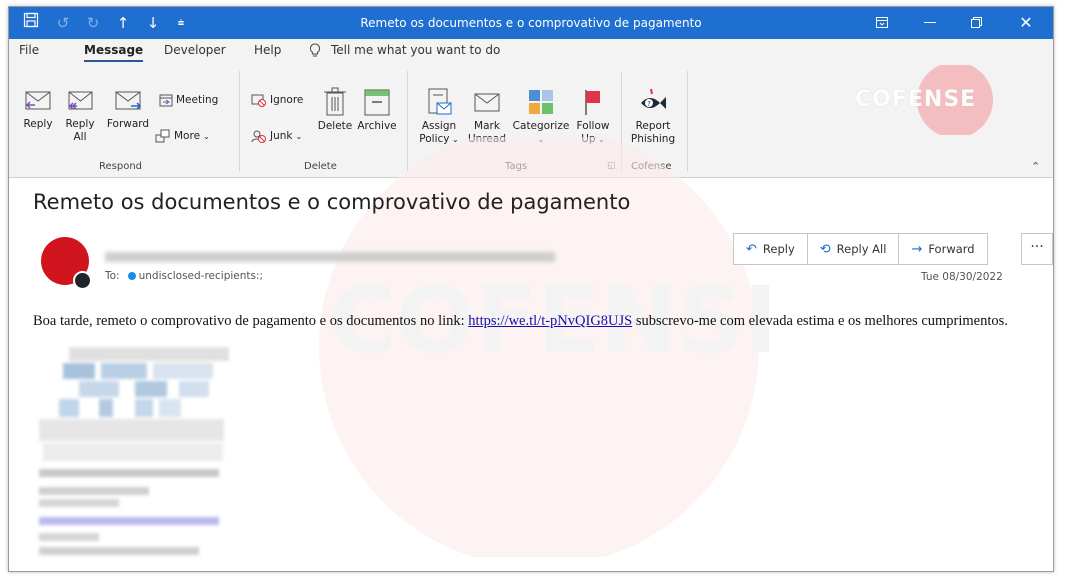 The height and width of the screenshot is (577, 1072). I want to click on categorize-button: Categorize ⌄, so click(541, 116).